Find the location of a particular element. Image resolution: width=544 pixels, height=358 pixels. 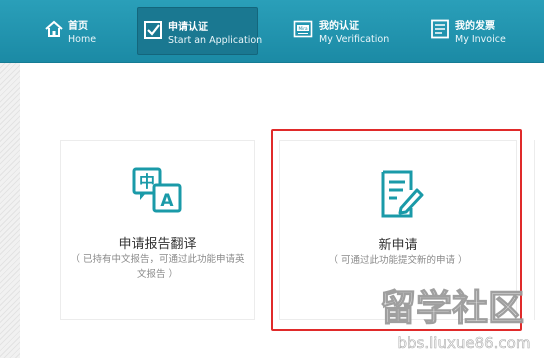

home-icon is located at coordinates (54, 28).